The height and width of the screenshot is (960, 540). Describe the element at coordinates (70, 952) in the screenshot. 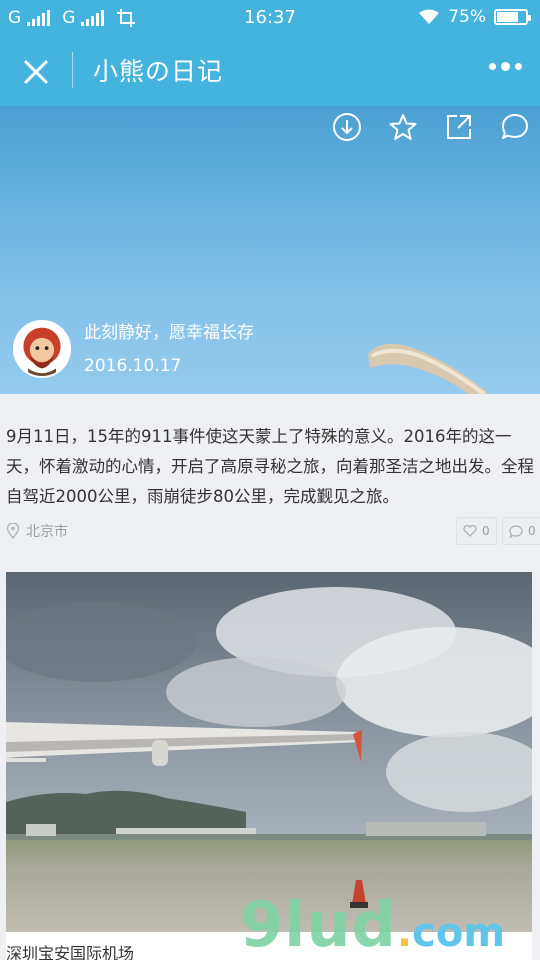

I see `photo-caption: 深圳宝安国际机场` at that location.